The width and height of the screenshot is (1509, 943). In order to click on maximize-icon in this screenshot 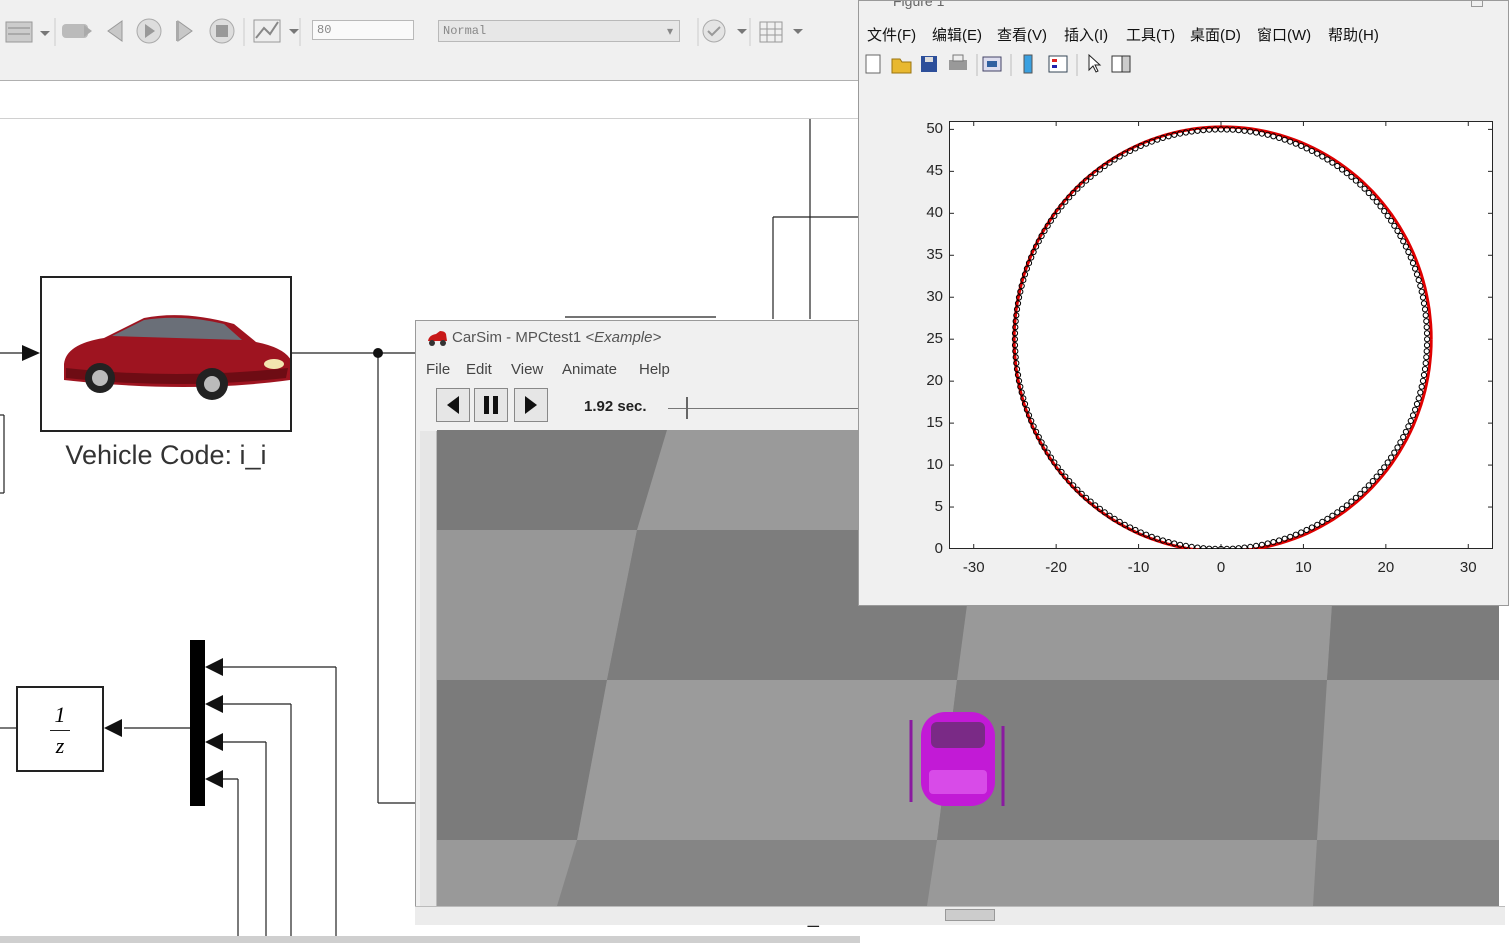, I will do `click(1477, 4)`.